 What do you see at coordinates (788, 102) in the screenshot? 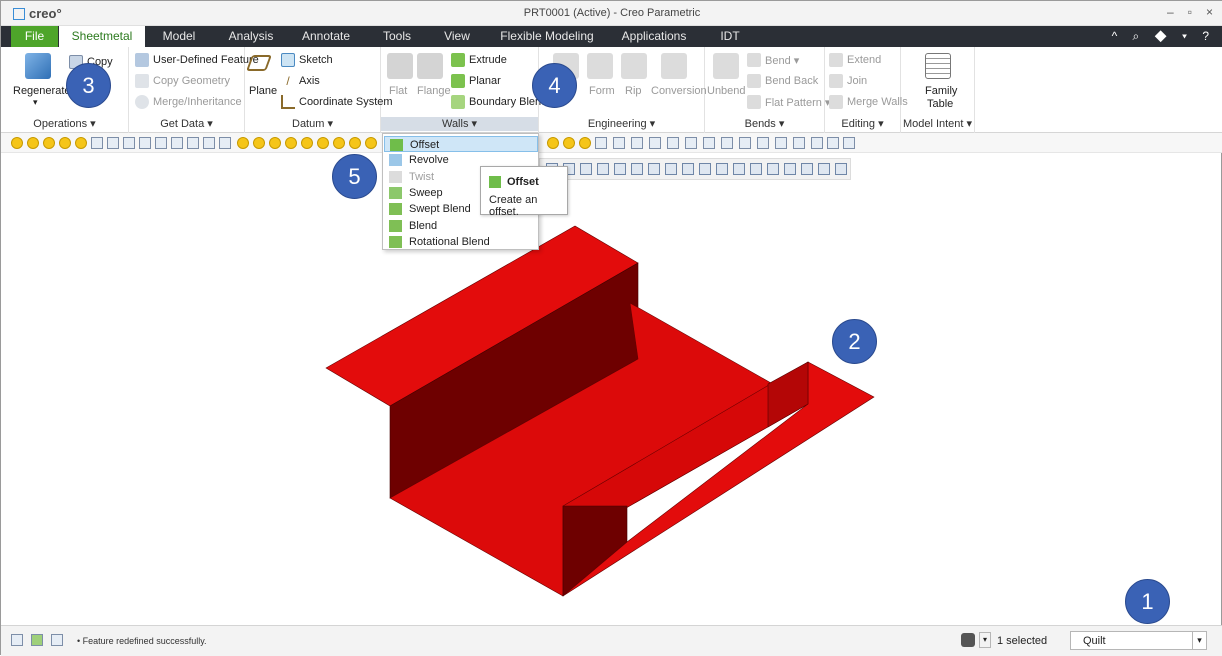
I see `flat-pattern-button: Flat Pattern ▾` at bounding box center [788, 102].